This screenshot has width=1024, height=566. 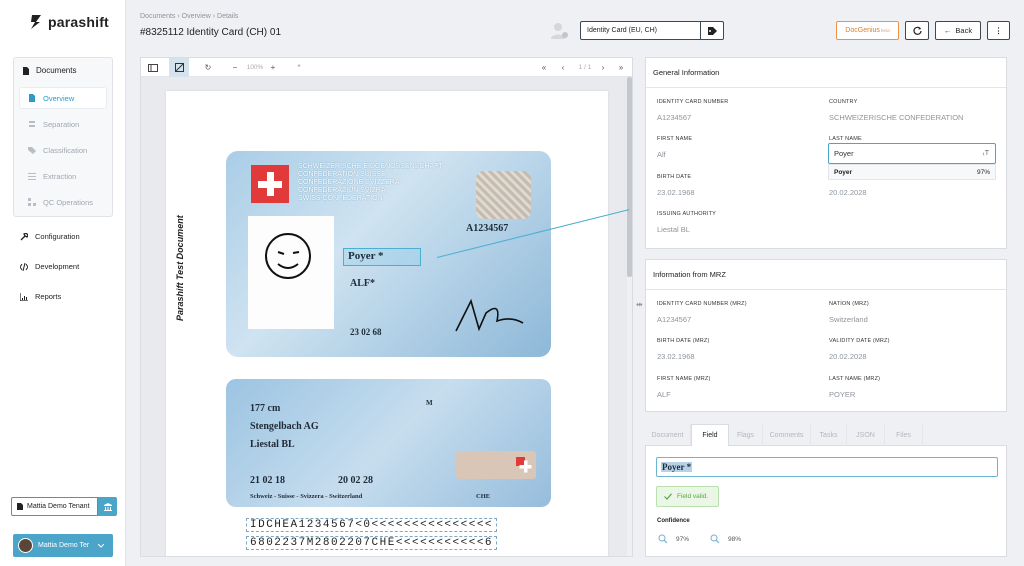 I want to click on sidebar-item-development: Development, so click(x=49, y=266).